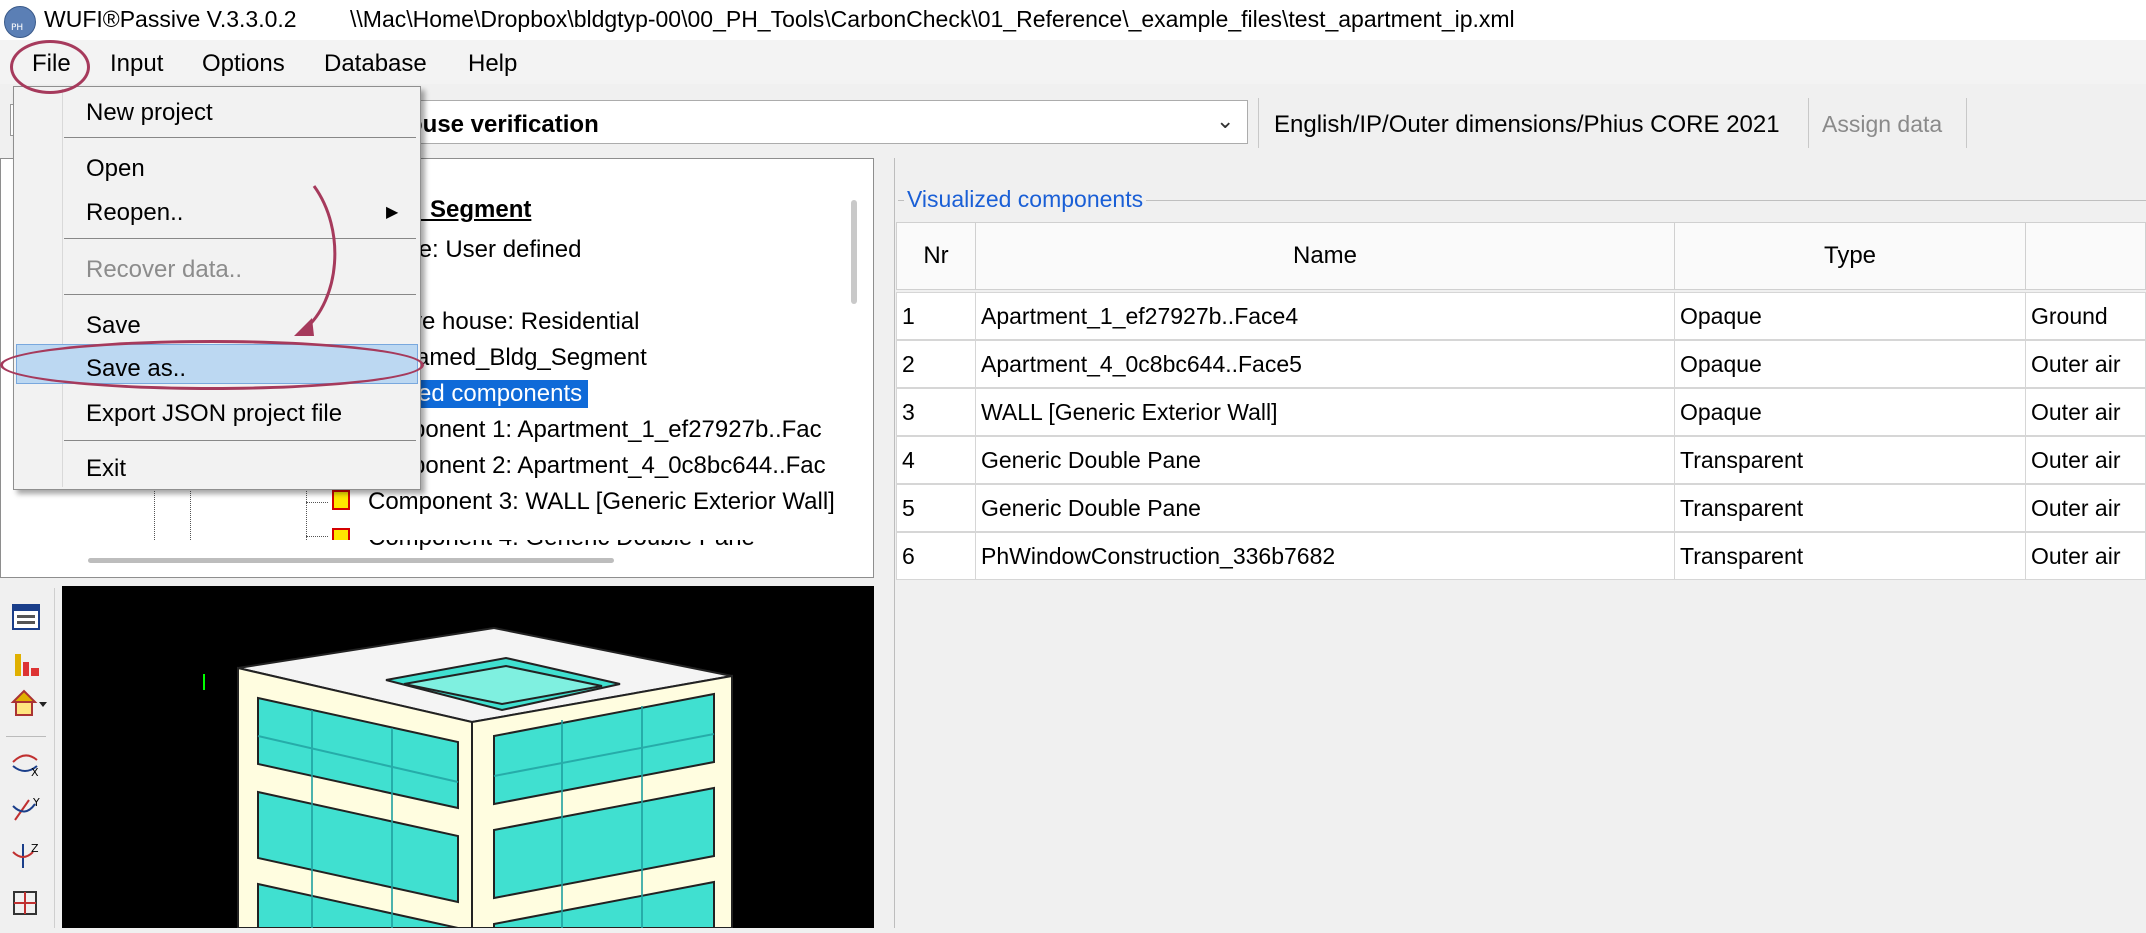 The image size is (2146, 933). I want to click on assign-data-button: Assign data, so click(1882, 124).